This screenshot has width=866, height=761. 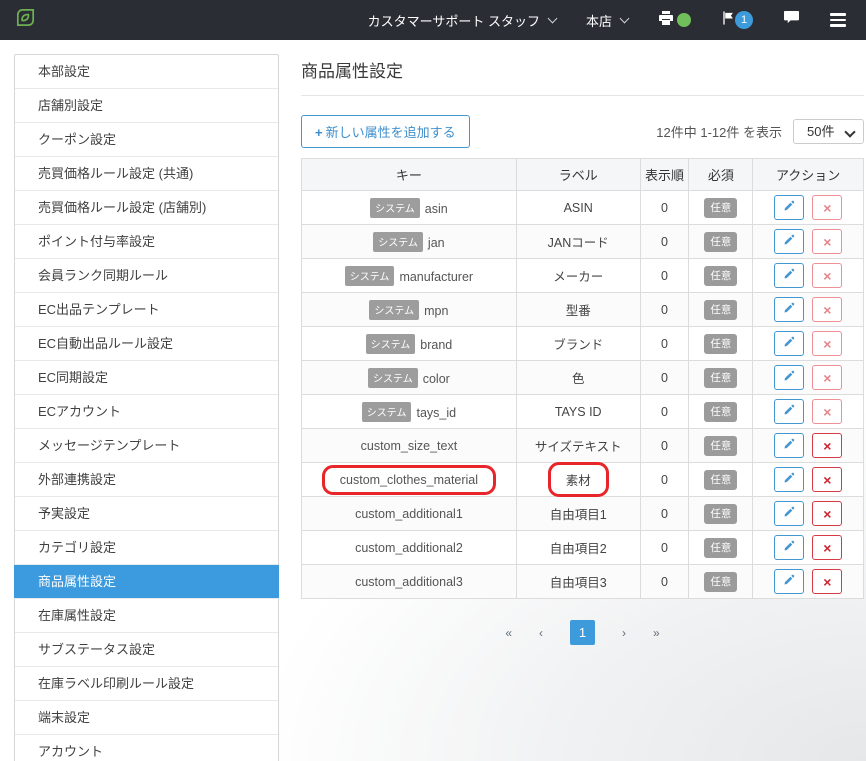 I want to click on user-menu: カスタマーサポート スタッフ, so click(x=463, y=20).